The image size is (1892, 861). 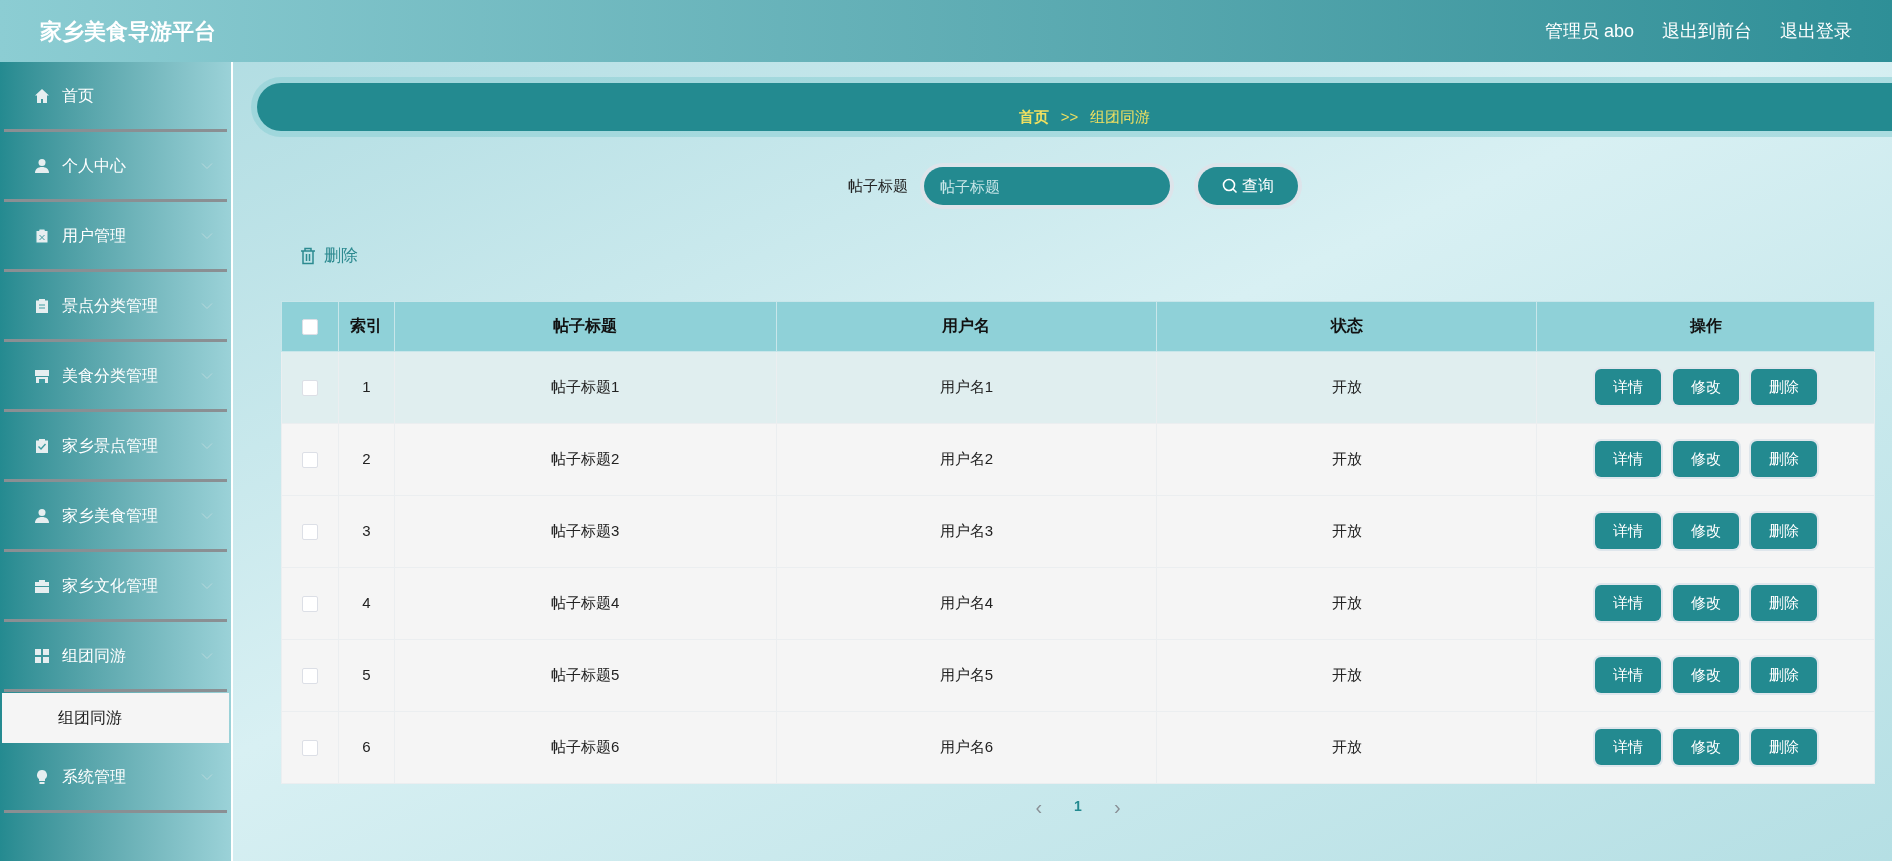 What do you see at coordinates (1117, 806) in the screenshot?
I see `next-page-button: ›` at bounding box center [1117, 806].